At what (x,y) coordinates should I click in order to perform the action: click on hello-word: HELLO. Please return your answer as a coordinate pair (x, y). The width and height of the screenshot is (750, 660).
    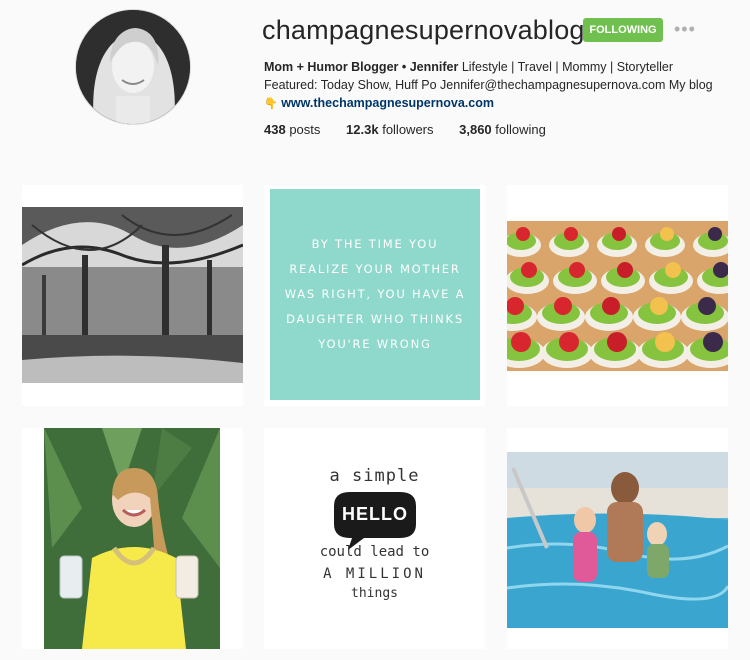
    Looking at the image, I should click on (375, 514).